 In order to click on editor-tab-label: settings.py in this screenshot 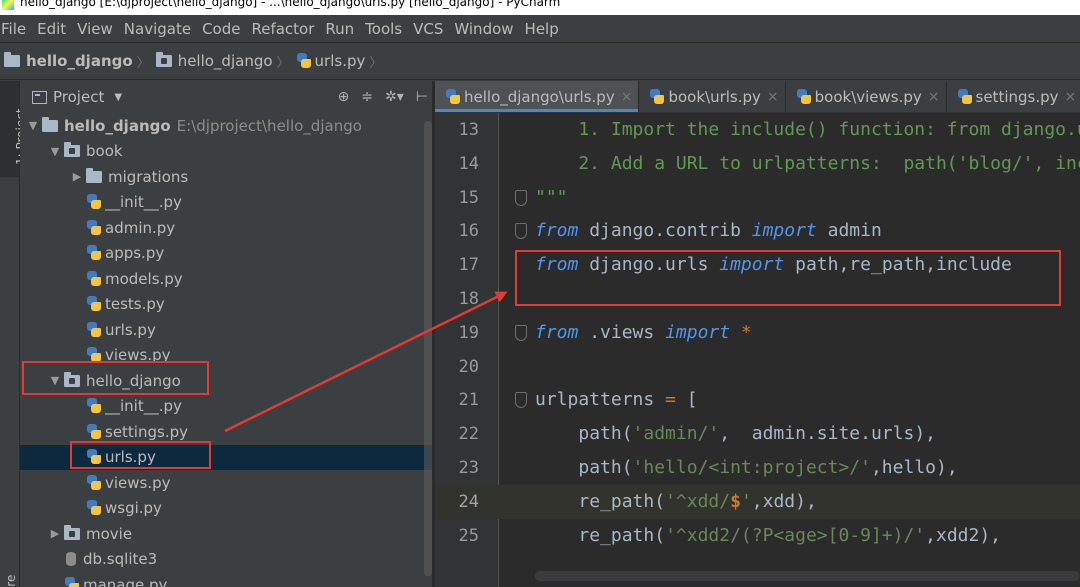, I will do `click(1017, 96)`.